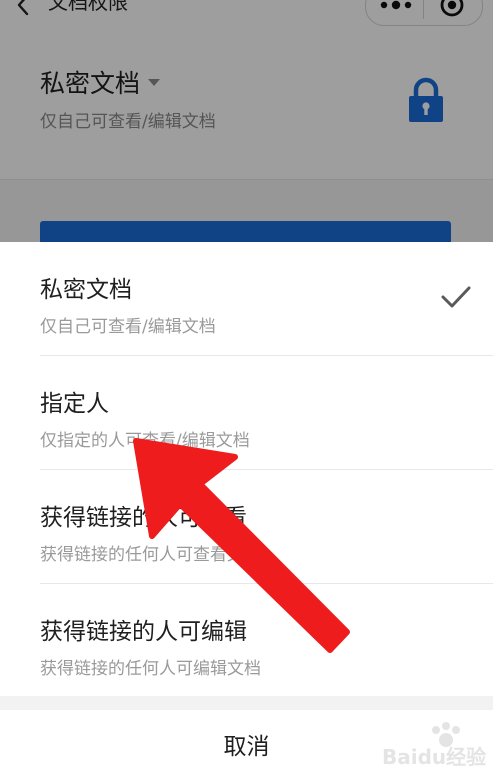 This screenshot has height=778, width=493. I want to click on option-title: 获得链接的人可编辑, so click(143, 632).